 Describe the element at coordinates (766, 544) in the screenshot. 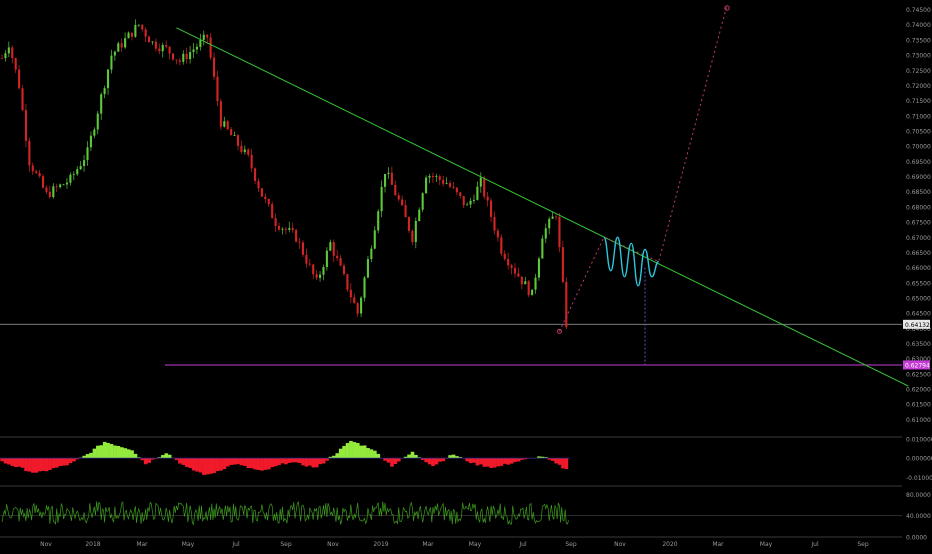

I see `x-tick-label: May` at that location.